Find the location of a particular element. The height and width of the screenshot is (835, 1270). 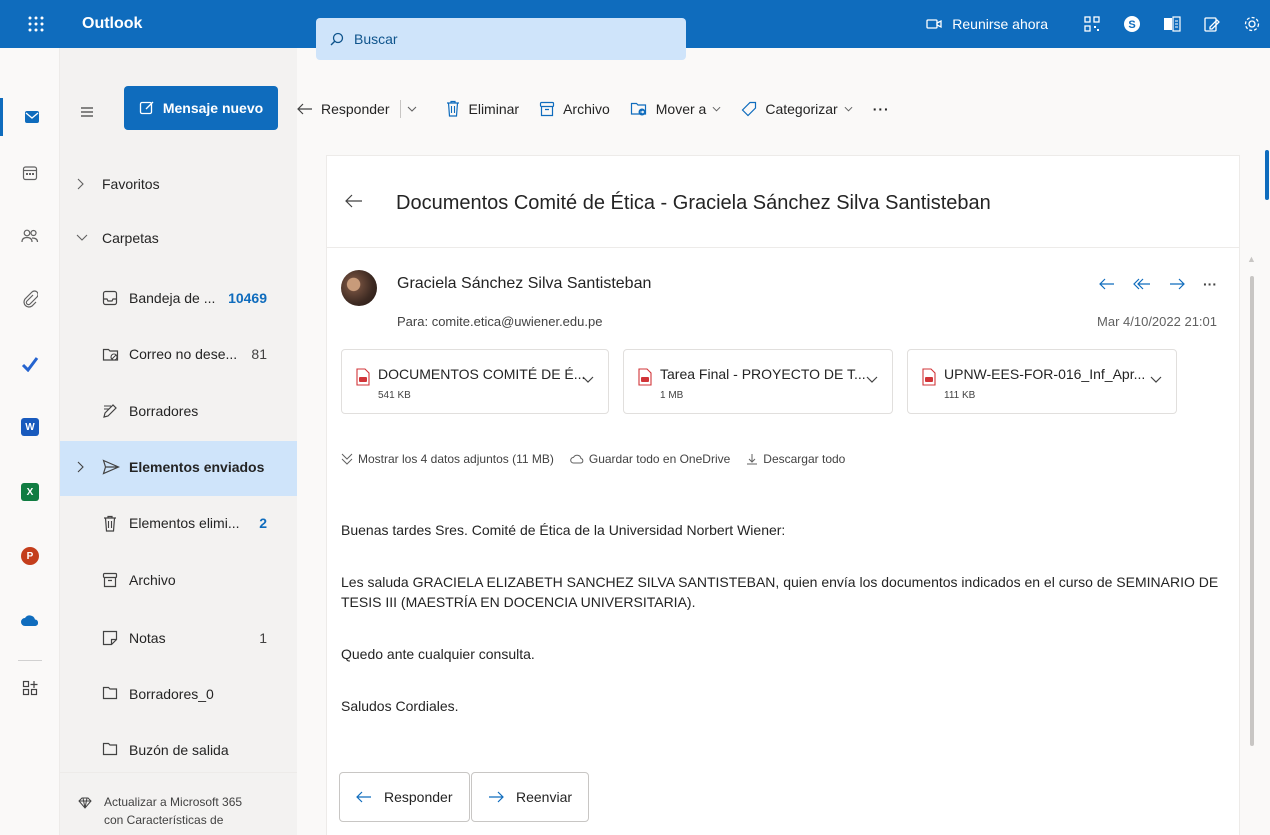

categorize-label: Categorizar is located at coordinates (801, 109).